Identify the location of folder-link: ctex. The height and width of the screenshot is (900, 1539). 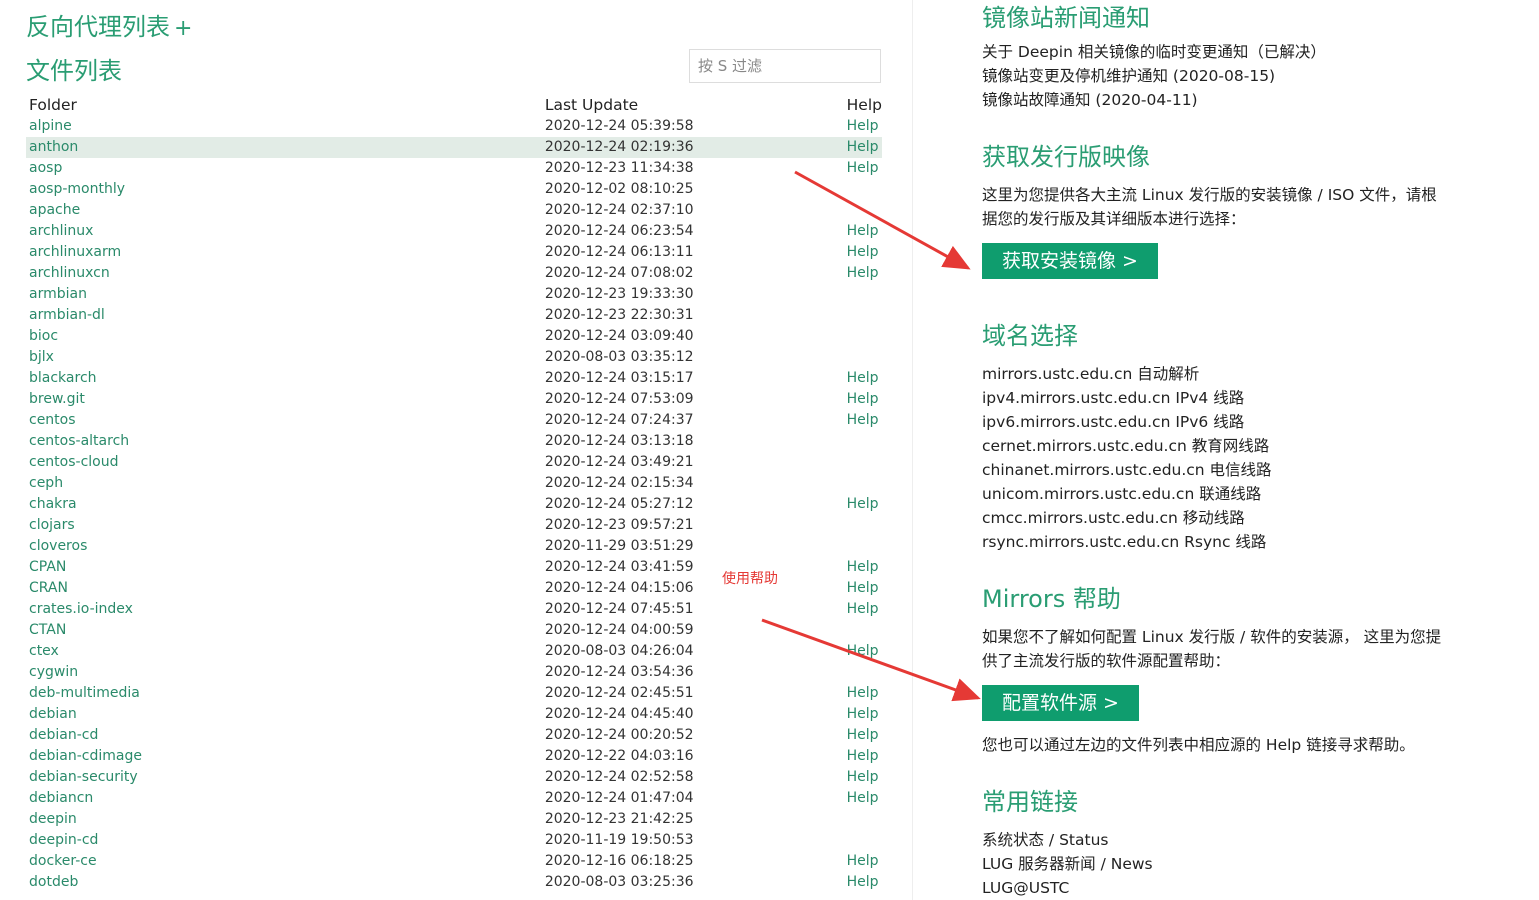
(44, 651).